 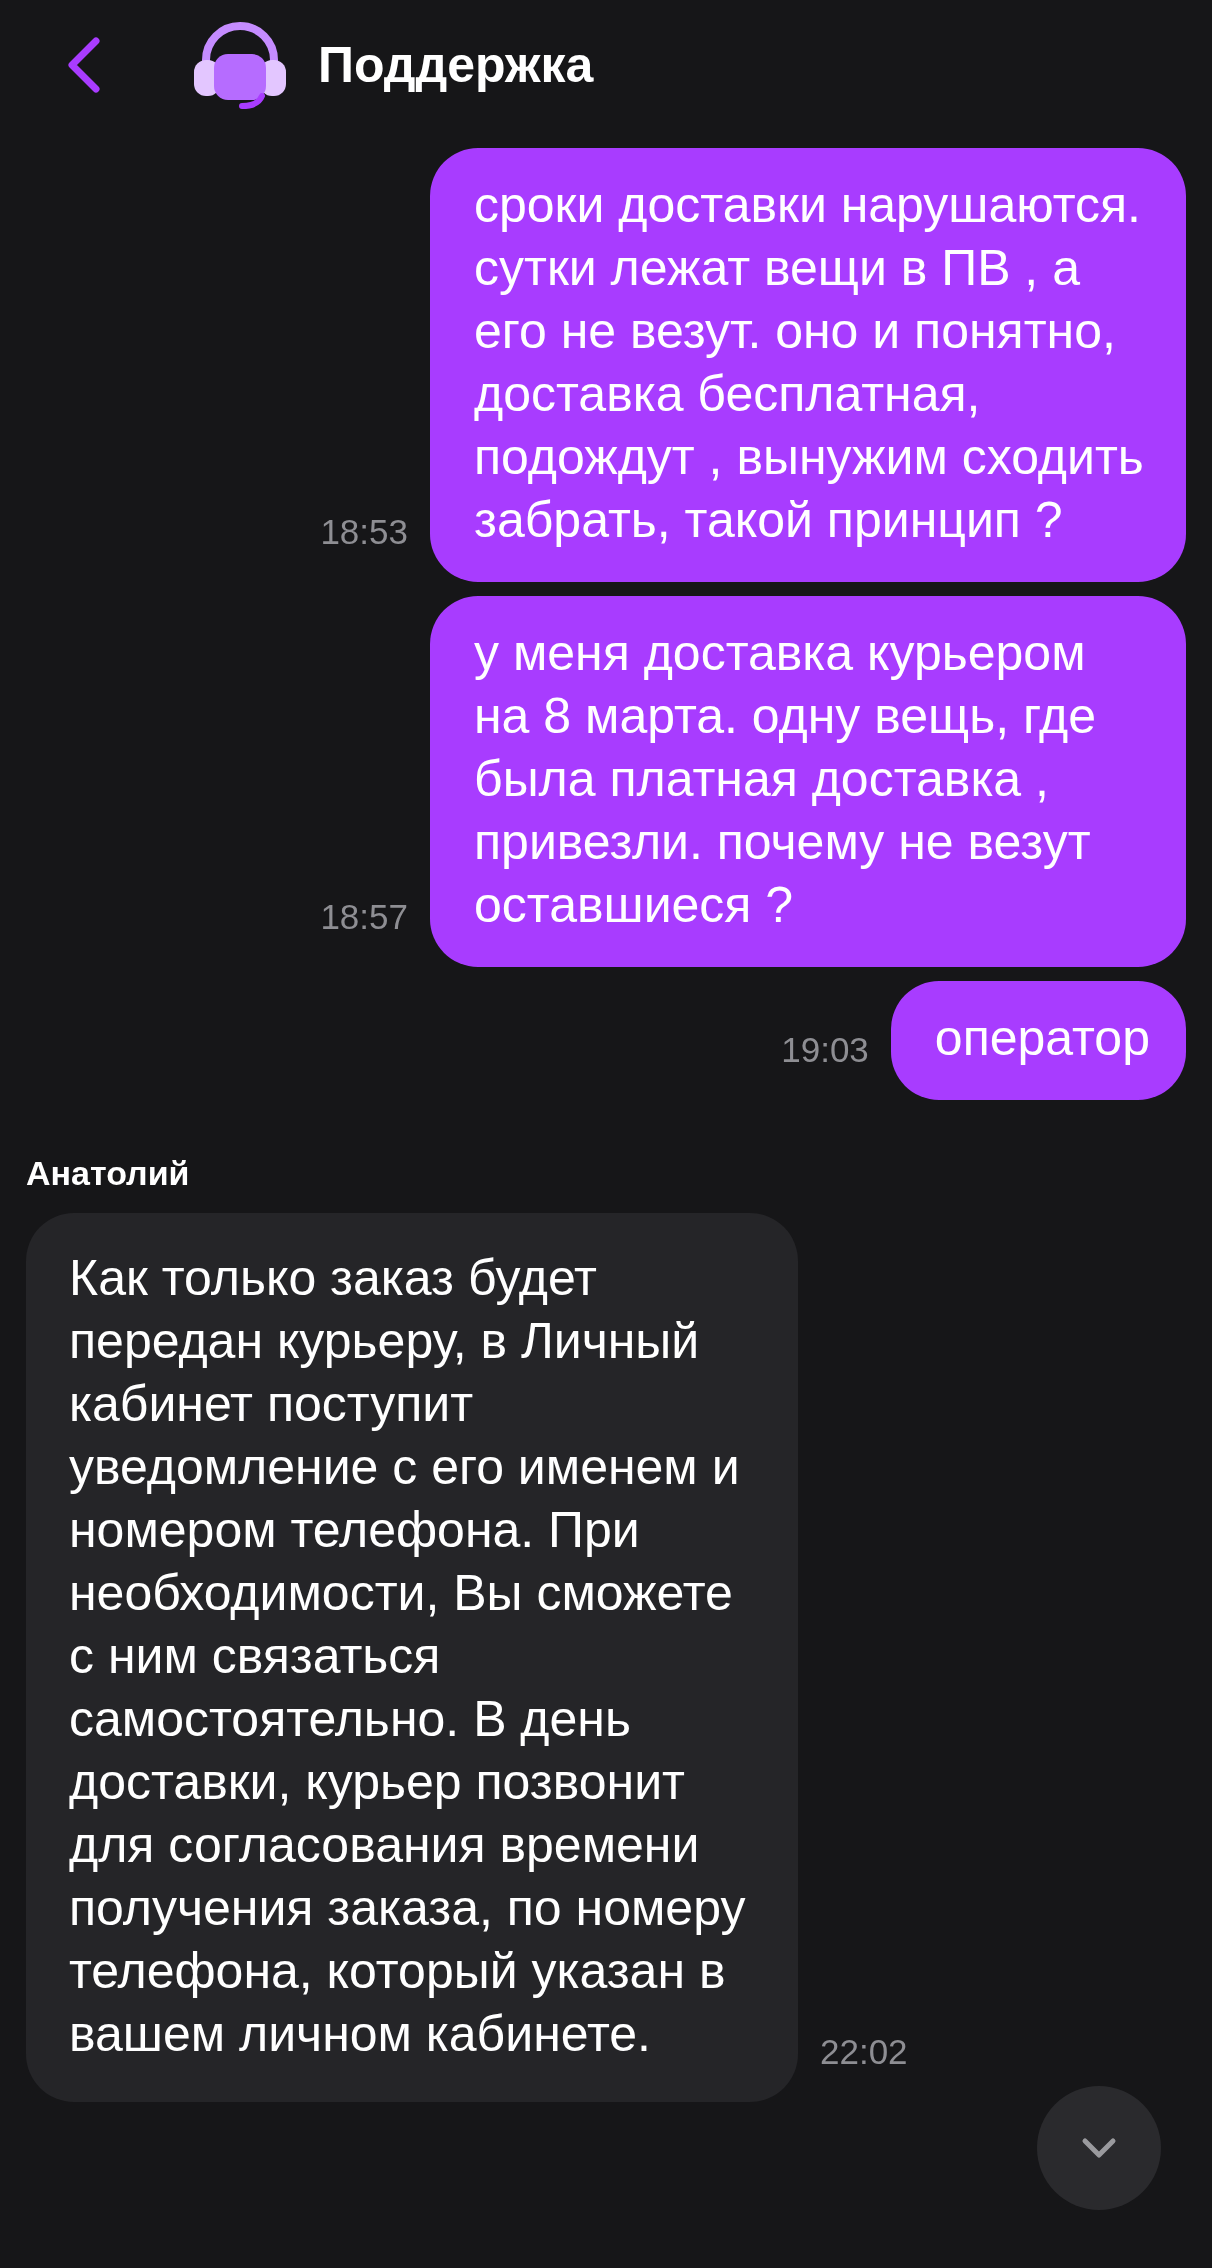 What do you see at coordinates (364, 917) in the screenshot?
I see `message-time: 18:57` at bounding box center [364, 917].